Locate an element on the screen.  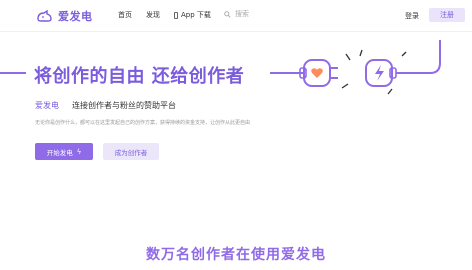
phone-icon is located at coordinates (176, 15).